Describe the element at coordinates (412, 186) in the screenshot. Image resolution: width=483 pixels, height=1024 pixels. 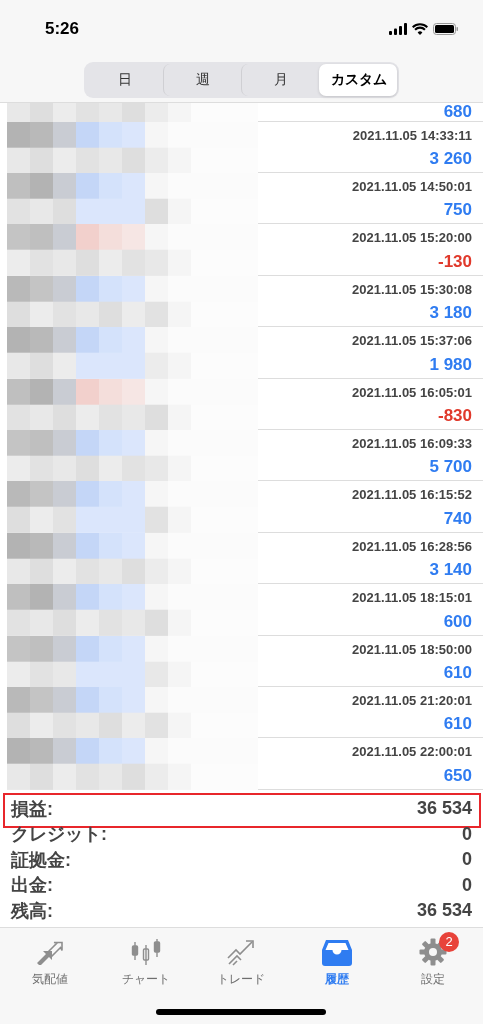
I see `trade-time: 2021.11.05 14:50:01` at that location.